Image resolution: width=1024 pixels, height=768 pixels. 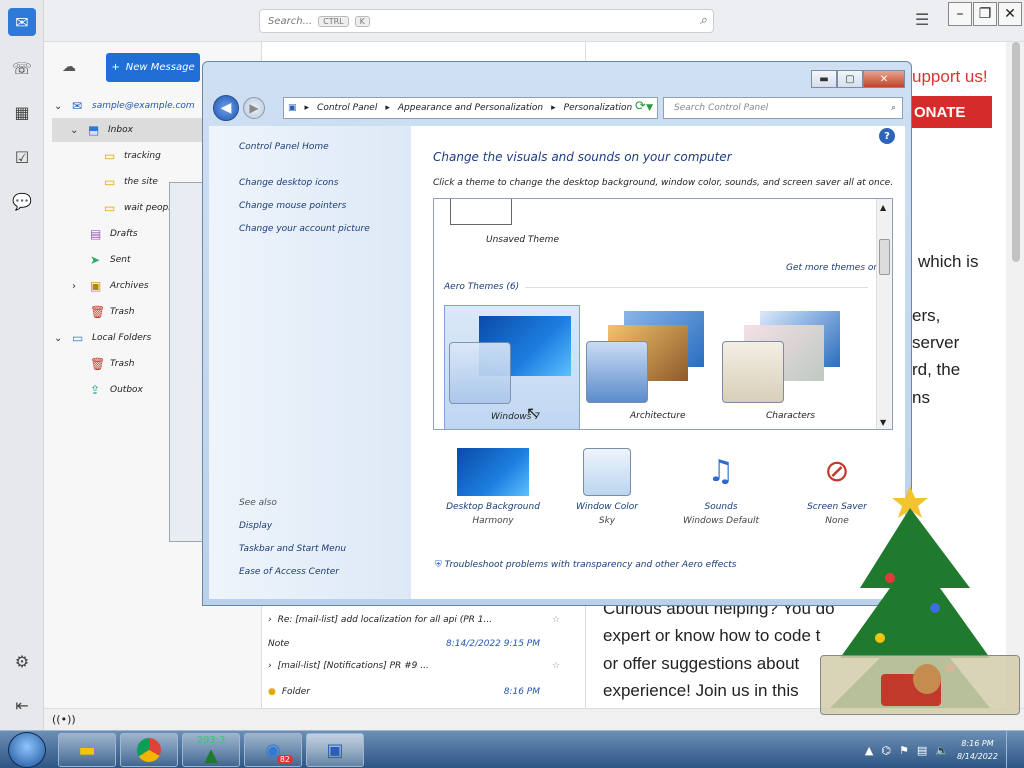 I want to click on background-window, so click(x=187, y=362).